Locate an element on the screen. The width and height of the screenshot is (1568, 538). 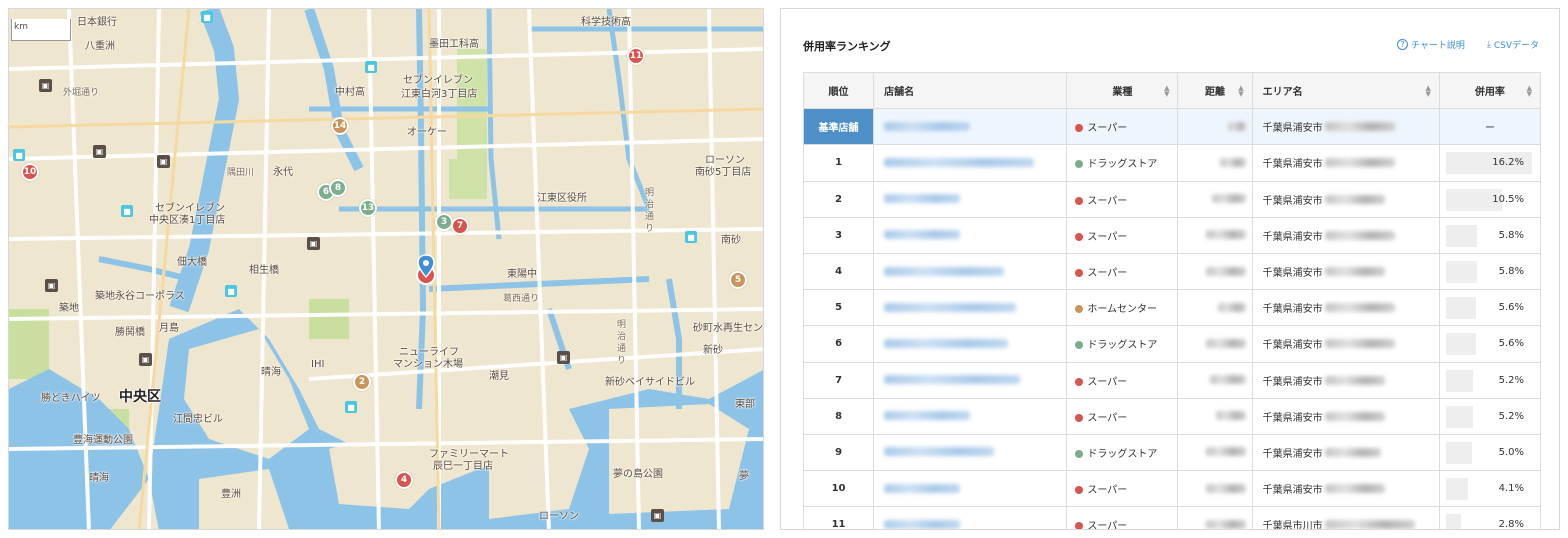
csv-download-label: CSVデータ is located at coordinates (1516, 46).